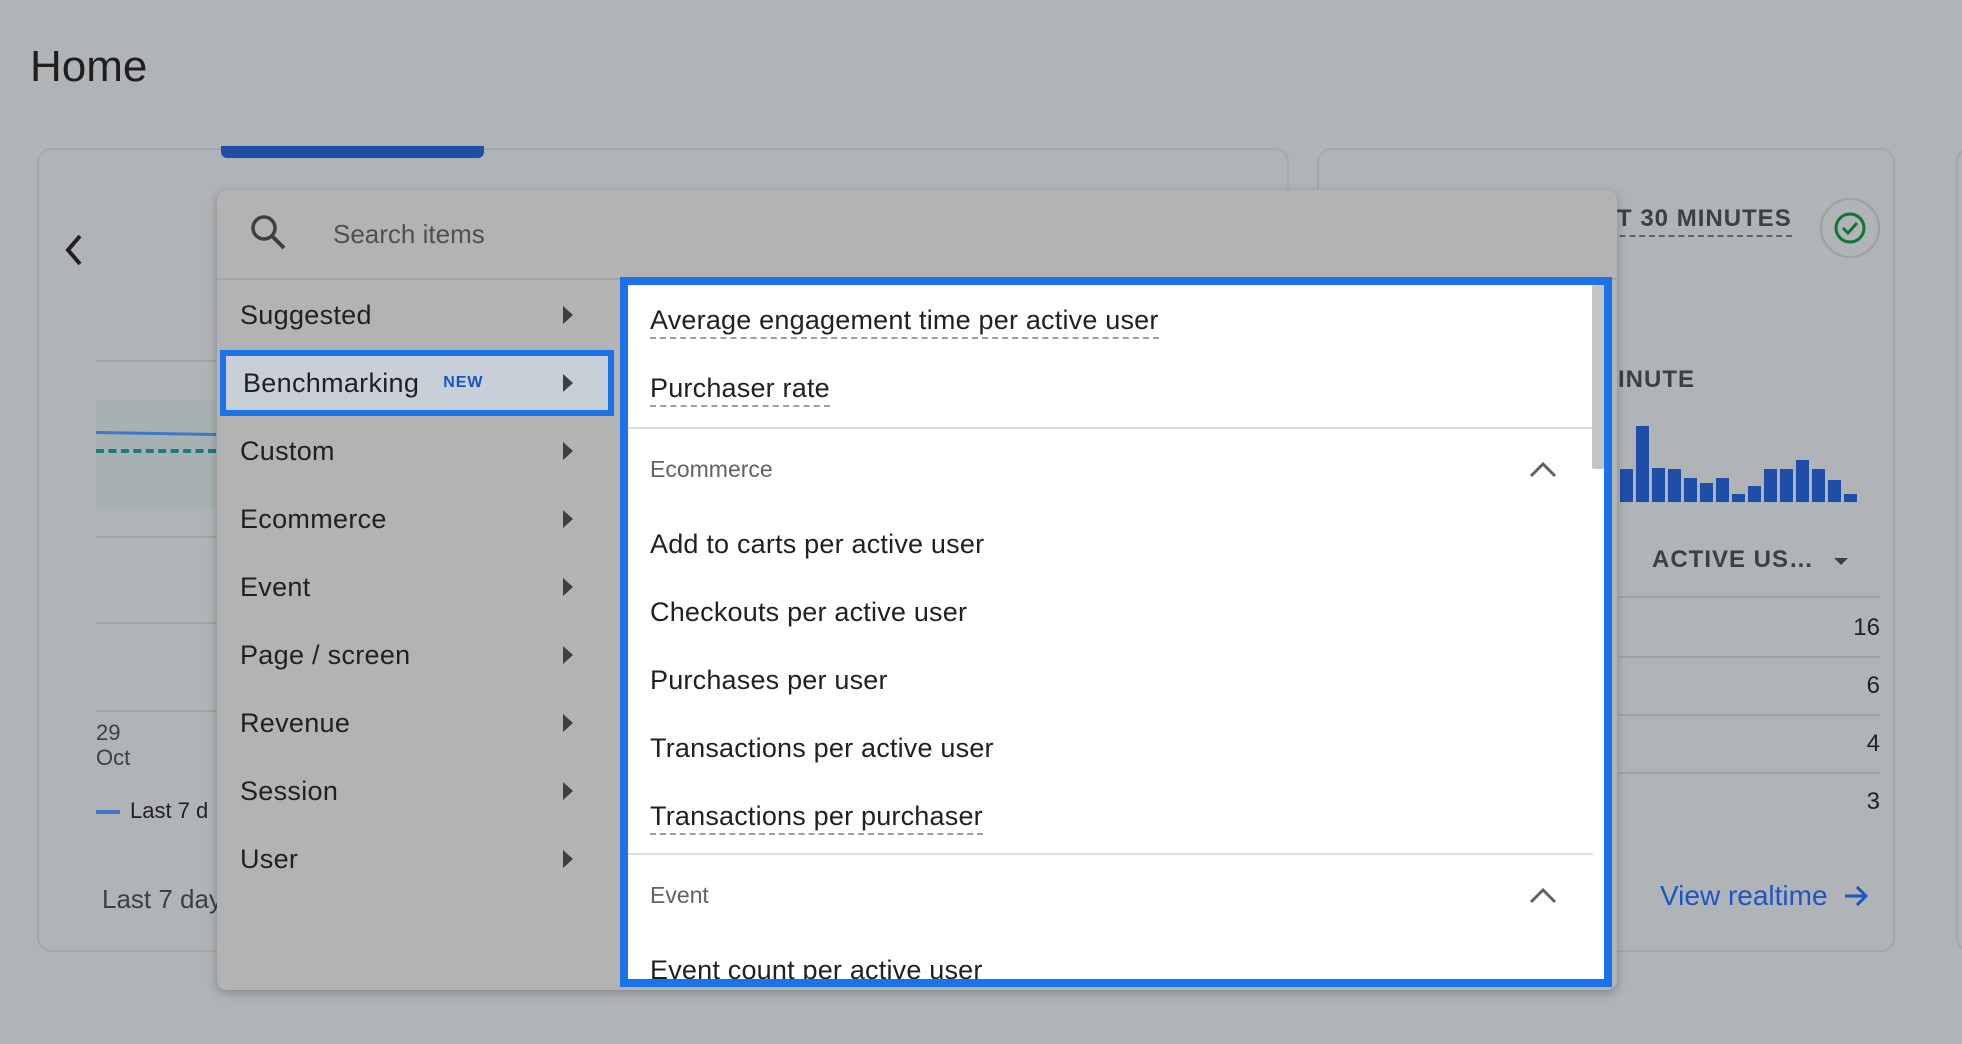  Describe the element at coordinates (108, 732) in the screenshot. I see `x-axis-tick-day: 29` at that location.